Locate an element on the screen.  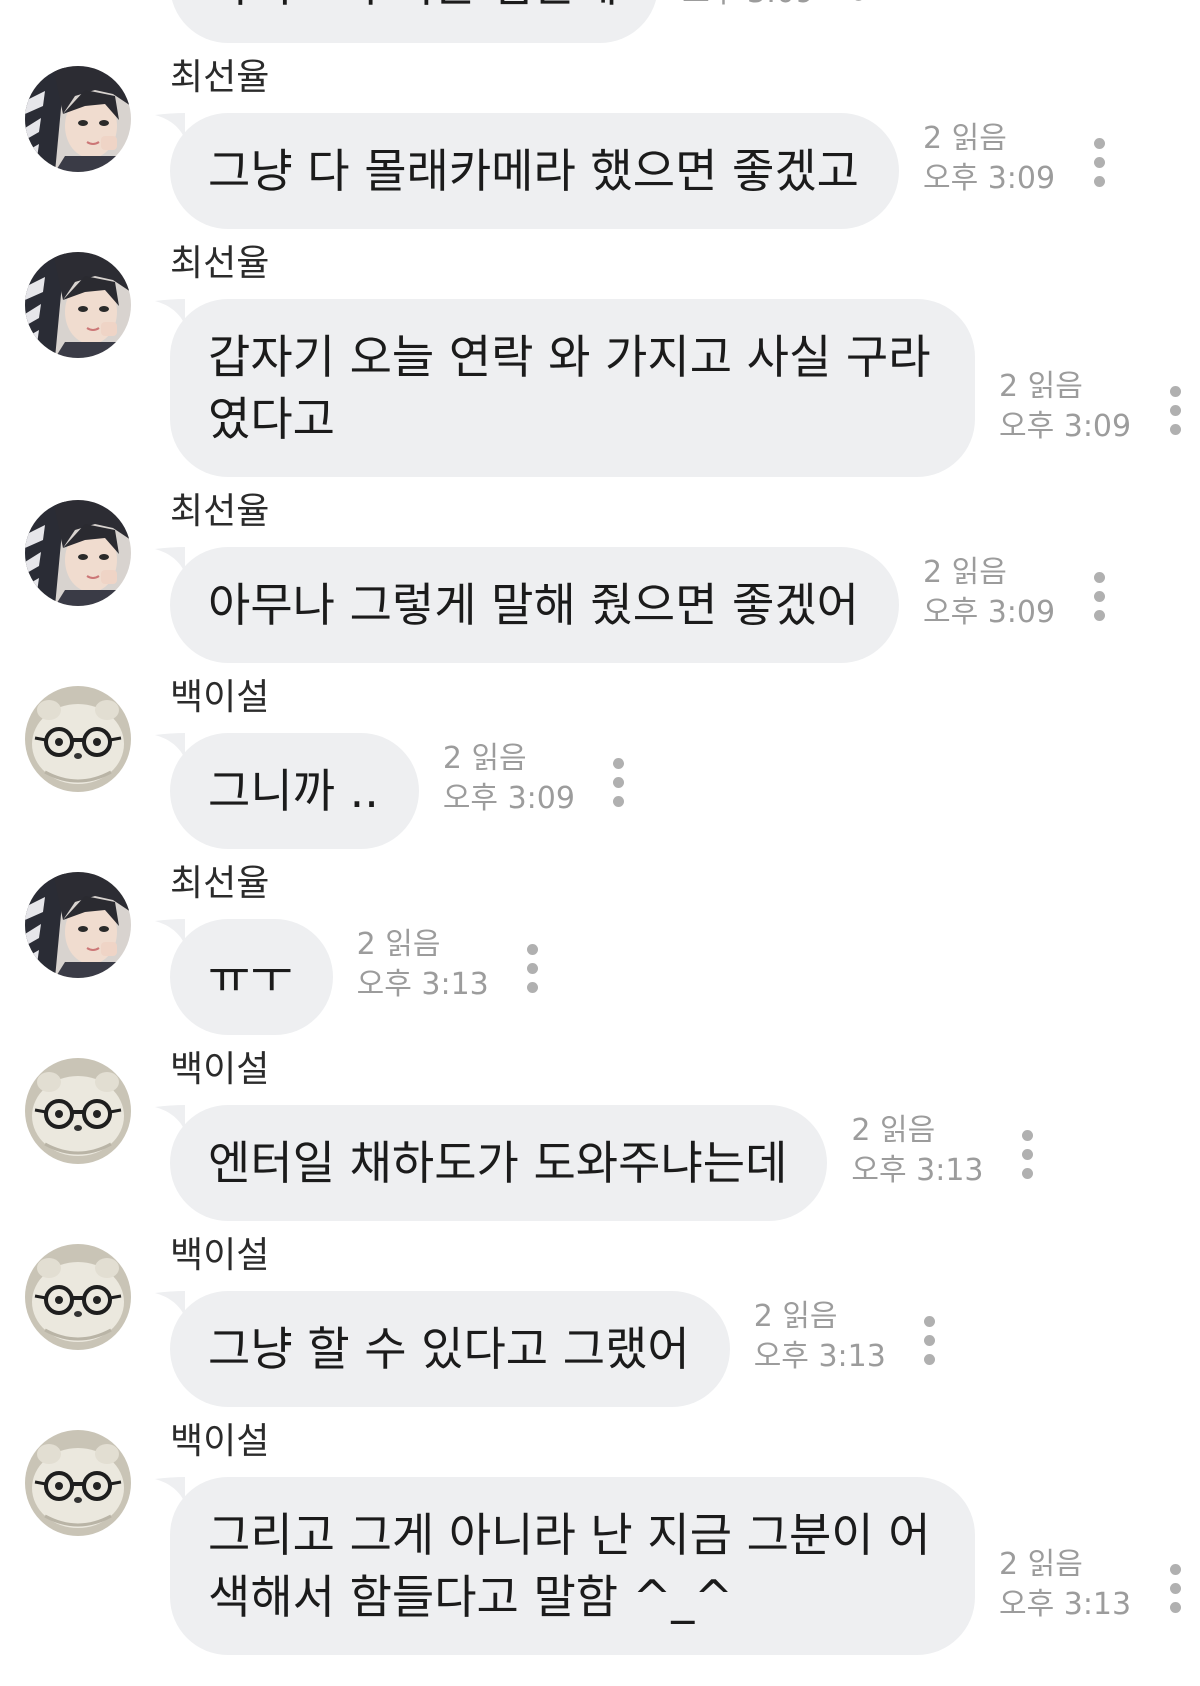
message-row: 백이설 엔터일 채하도가 도와주냐는데 2 읽음 오후 3:13 is located at coordinates (600, 1131).